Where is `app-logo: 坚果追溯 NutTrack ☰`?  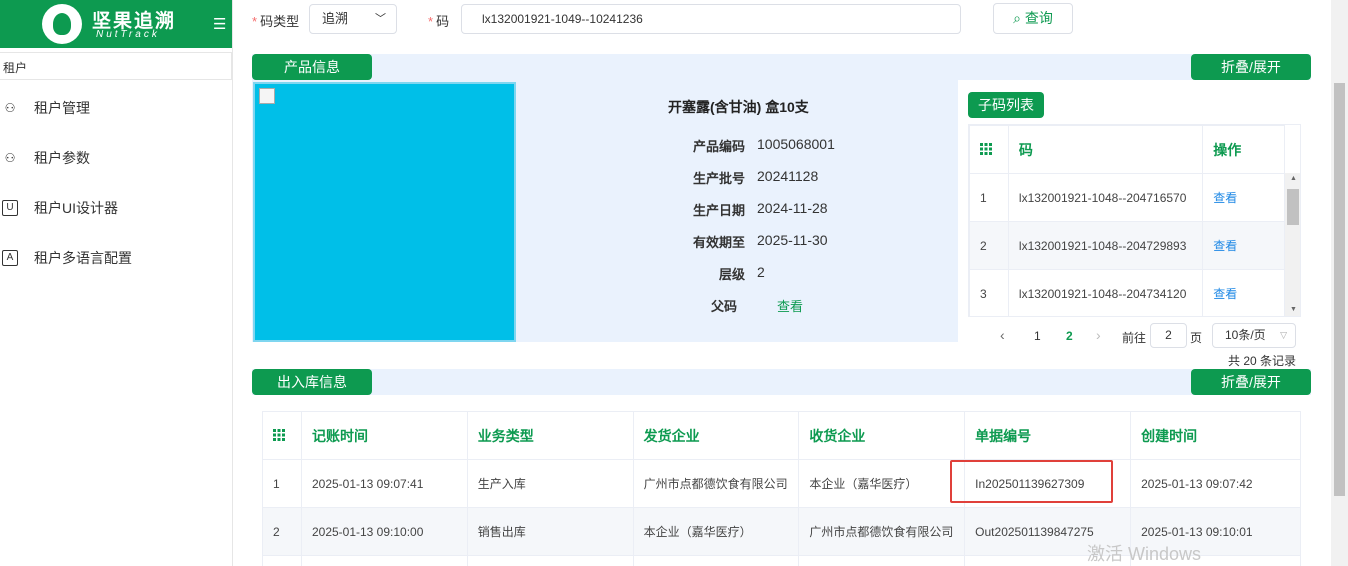 app-logo: 坚果追溯 NutTrack ☰ is located at coordinates (116, 24).